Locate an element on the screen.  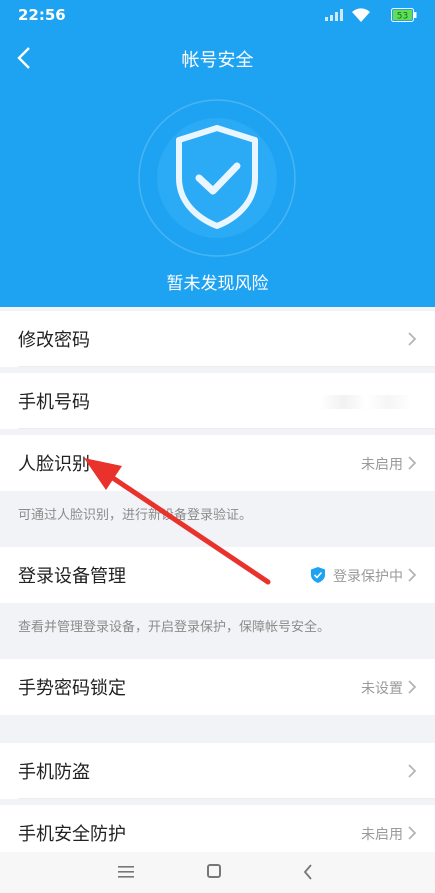
note-text: 查看并管理登录设备，开启登录保护，保障帐号安全。 is located at coordinates (174, 627).